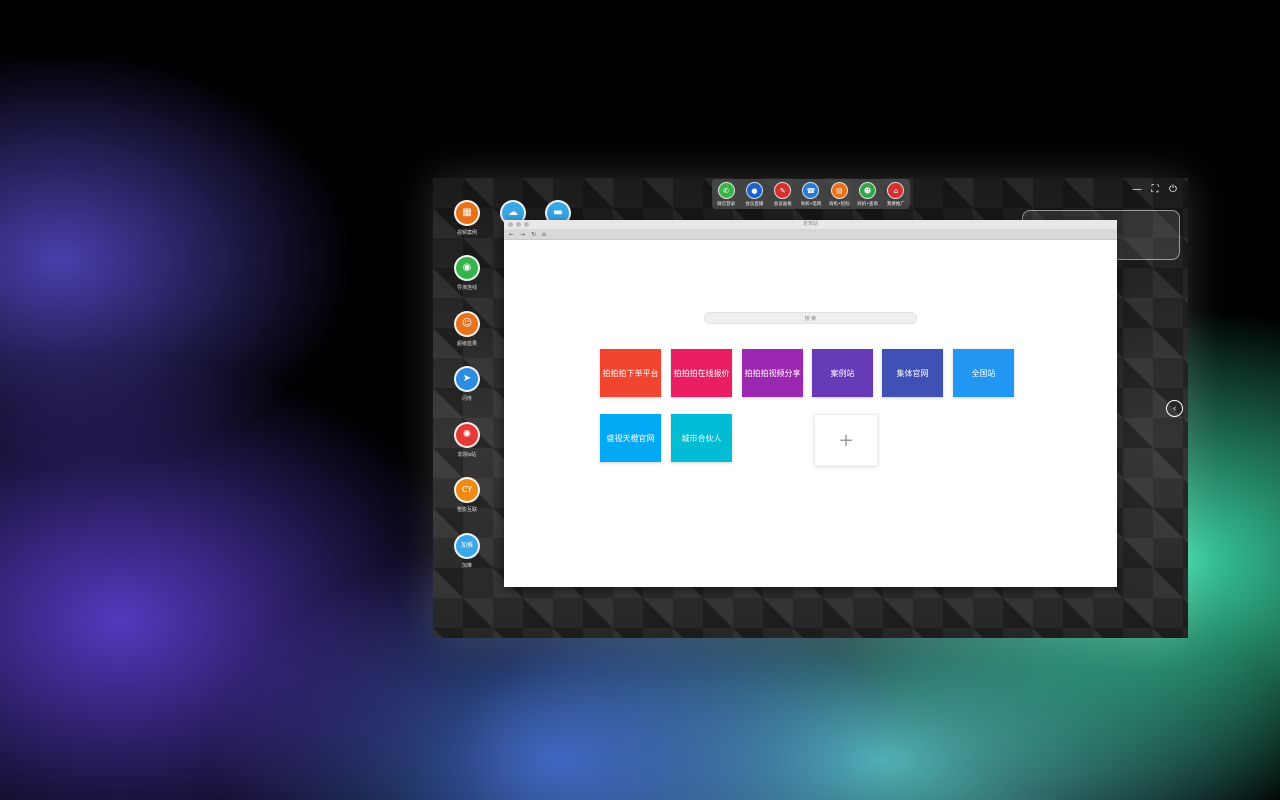  Describe the element at coordinates (630, 438) in the screenshot. I see `tile-official-site: 盛视天橙官网` at that location.